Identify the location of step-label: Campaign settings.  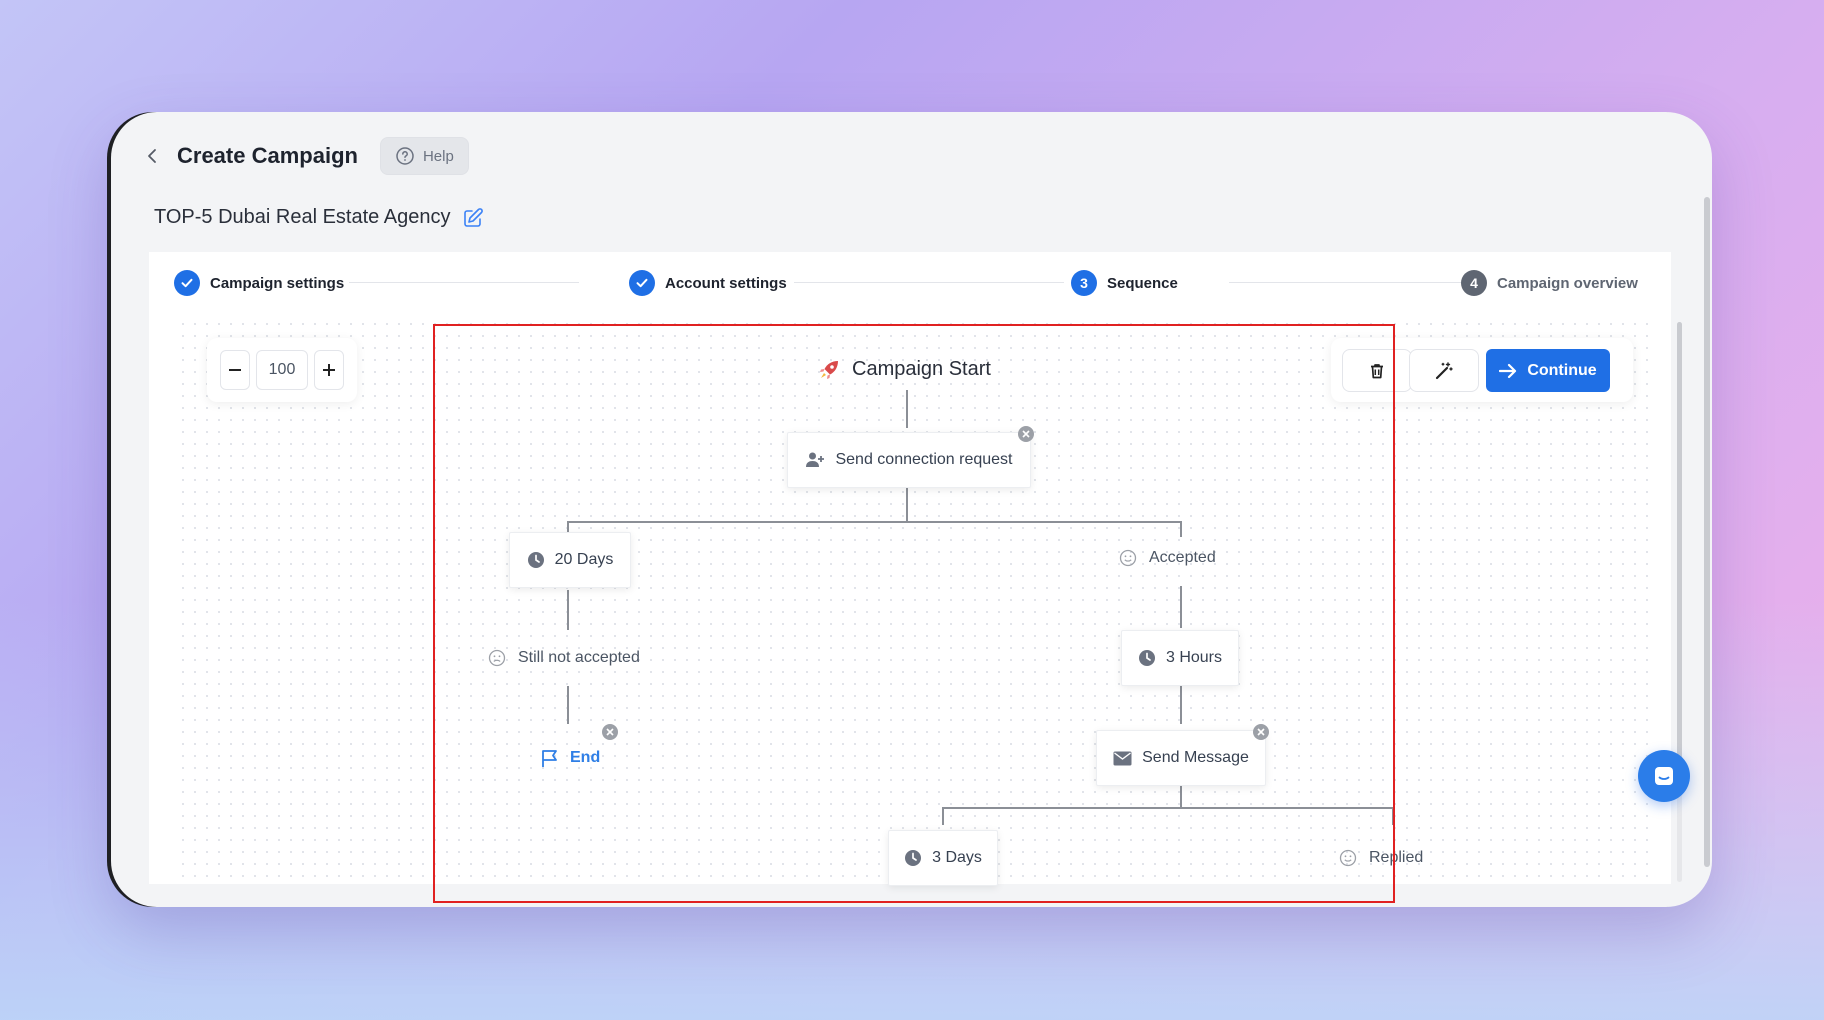
(277, 283).